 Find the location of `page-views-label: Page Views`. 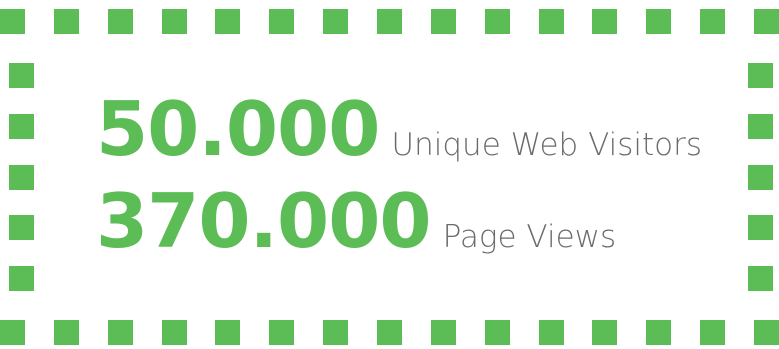

page-views-label: Page Views is located at coordinates (529, 237).